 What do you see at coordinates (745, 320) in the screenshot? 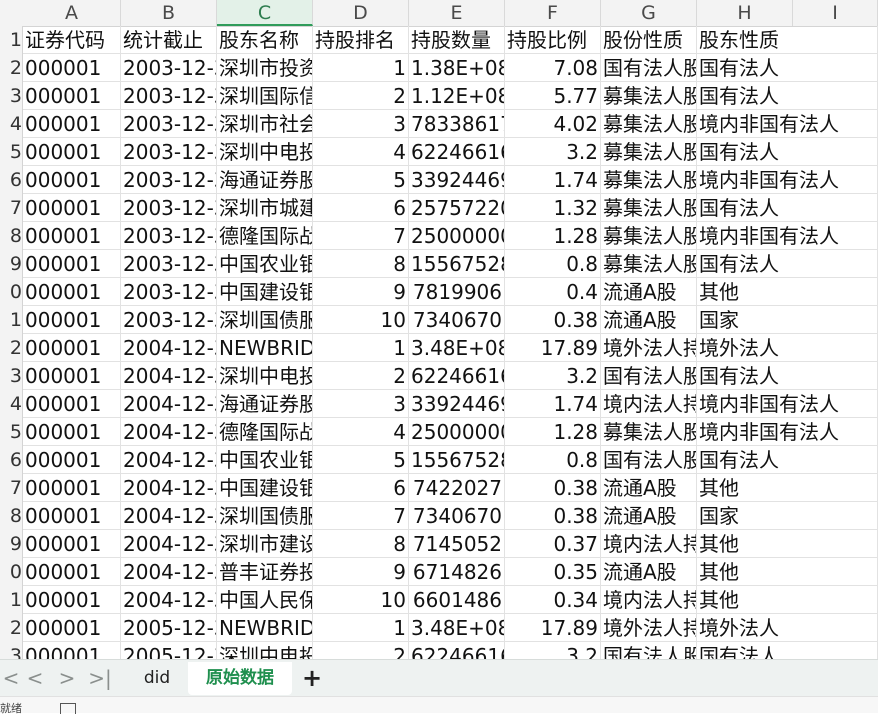
I see `cell-h: 国家` at bounding box center [745, 320].